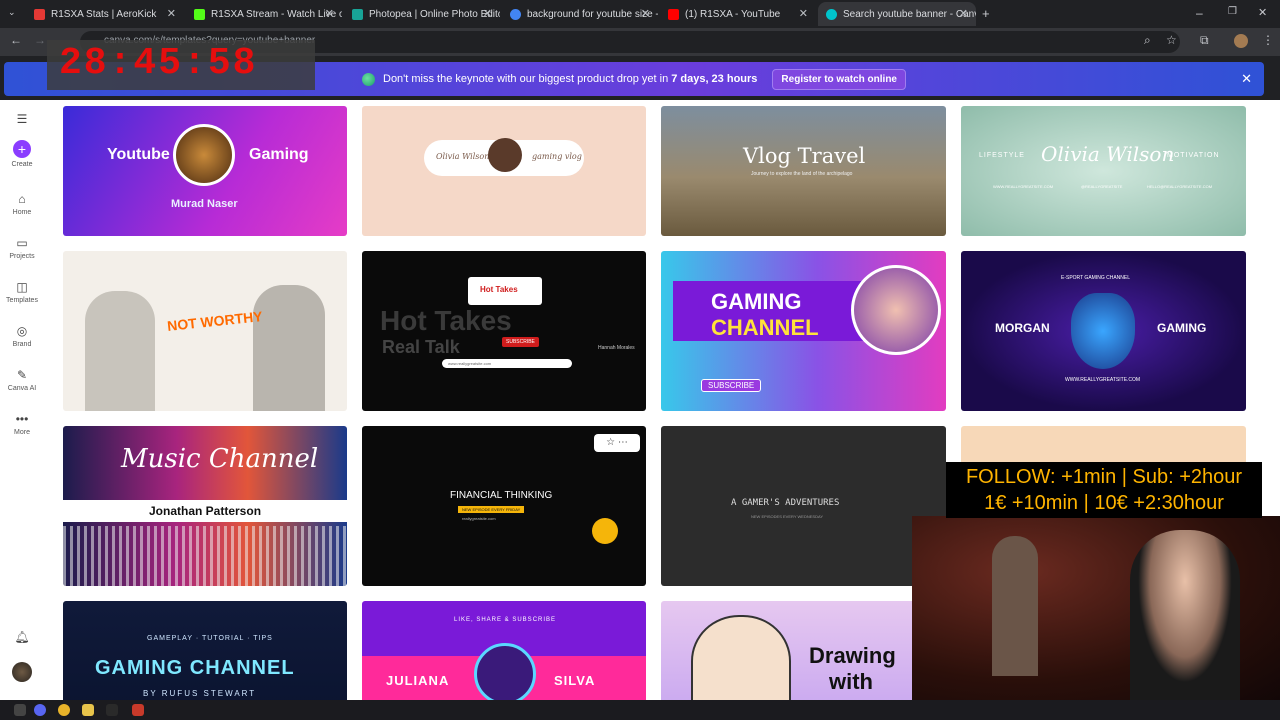 The height and width of the screenshot is (720, 1280). Describe the element at coordinates (738, 14) in the screenshot. I see `tab-youtube: (1) R1SXA - YouTube ✕` at that location.